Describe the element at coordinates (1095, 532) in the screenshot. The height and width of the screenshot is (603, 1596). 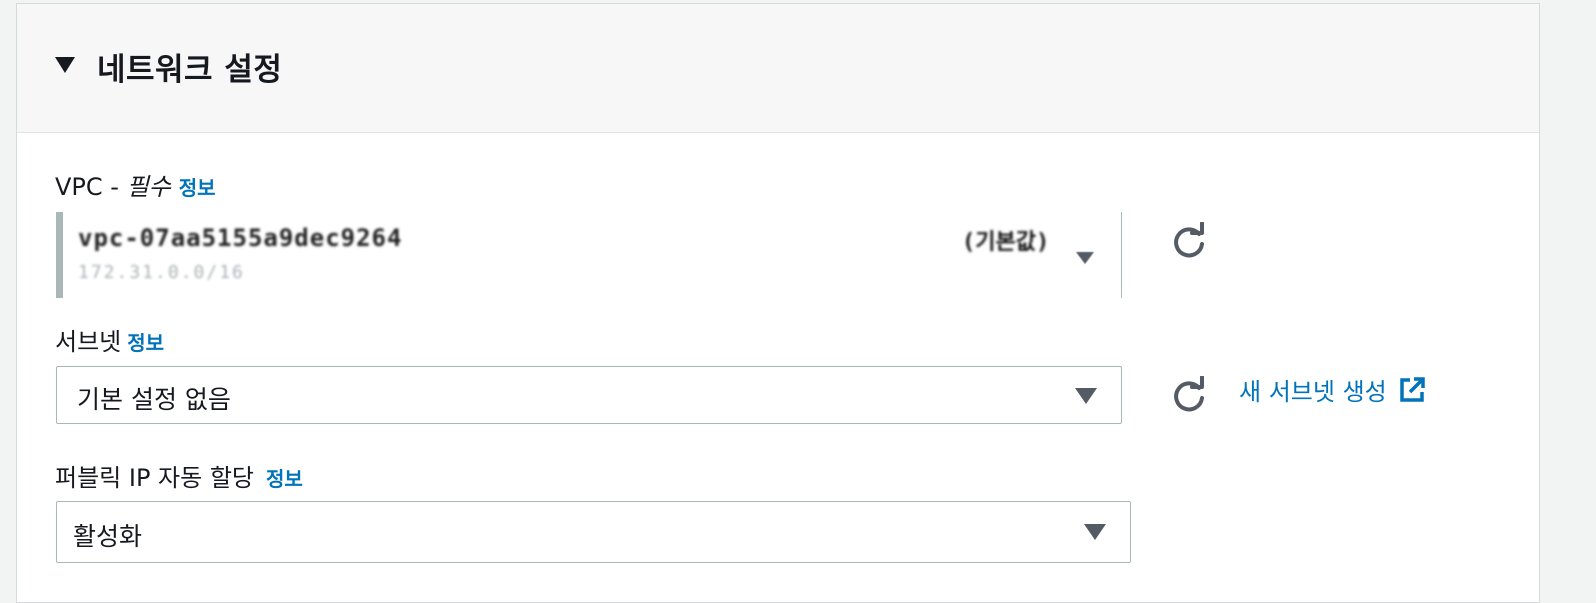
I see `public-ip-dropdown-caret-icon` at that location.